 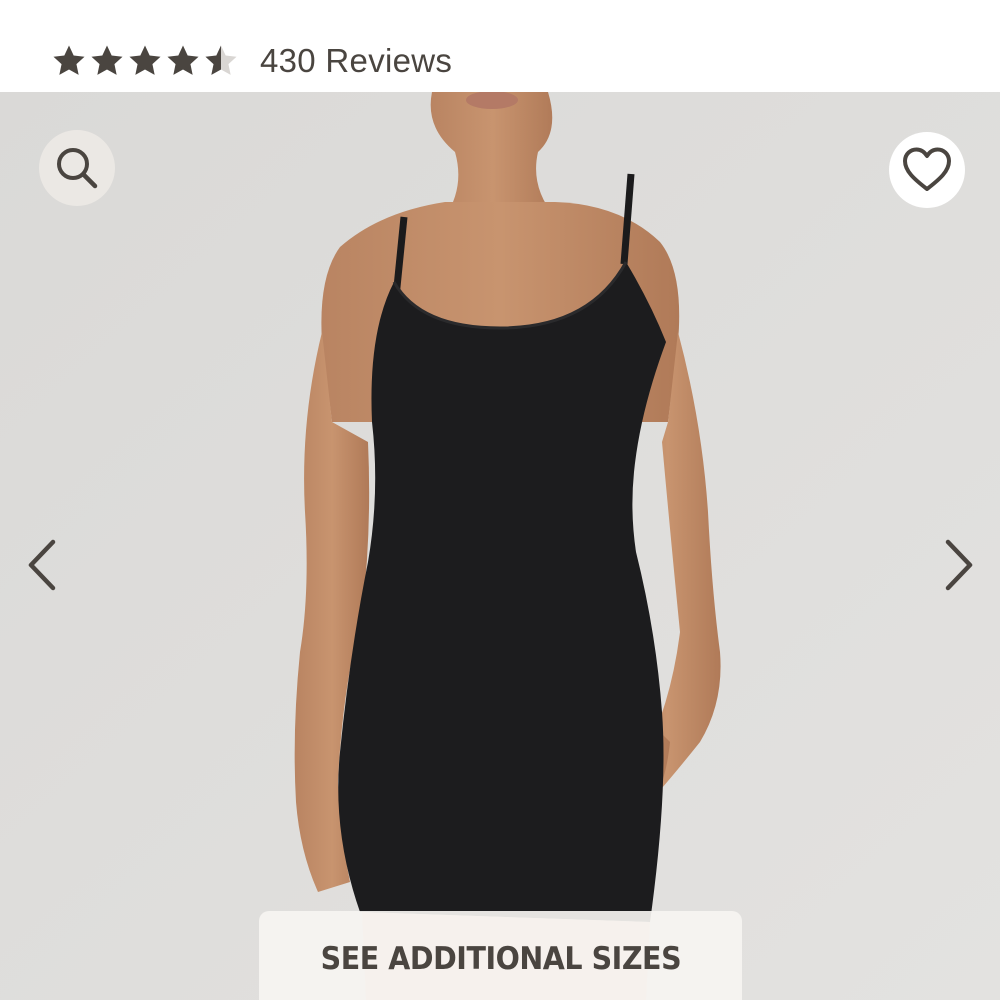 What do you see at coordinates (356, 61) in the screenshot?
I see `reviews-link: 430 Reviews` at bounding box center [356, 61].